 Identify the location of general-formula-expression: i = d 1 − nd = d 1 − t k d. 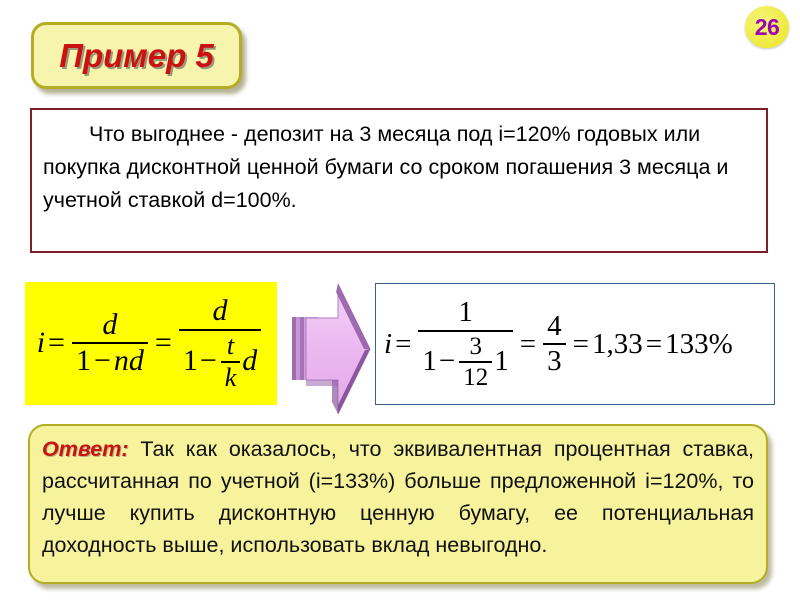
(151, 343).